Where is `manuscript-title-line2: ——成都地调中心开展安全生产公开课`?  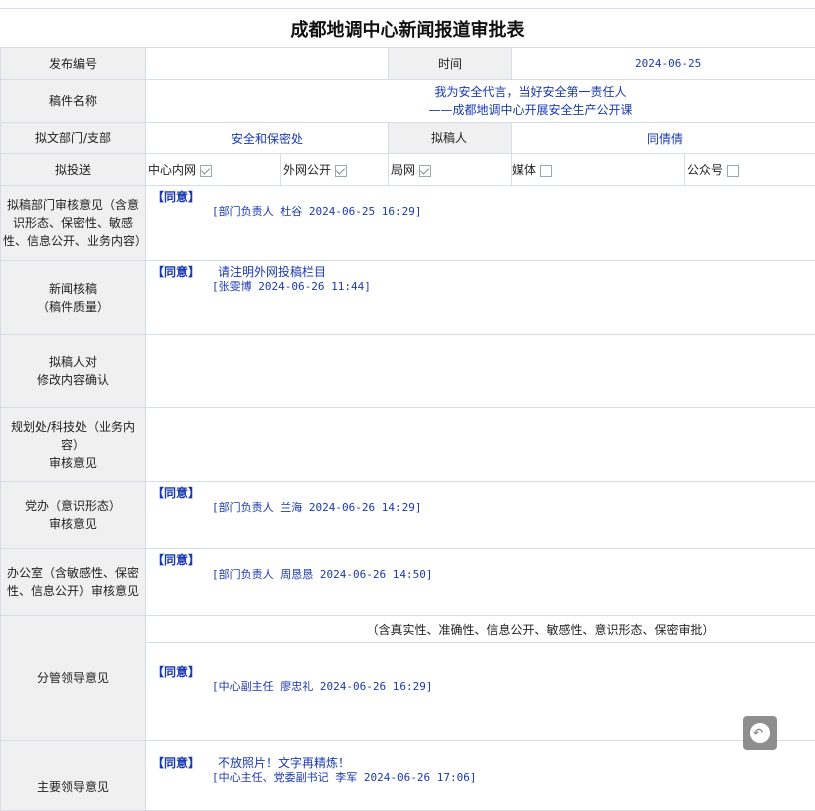
manuscript-title-line2: ——成都地调中心开展安全生产公开课 is located at coordinates (480, 110).